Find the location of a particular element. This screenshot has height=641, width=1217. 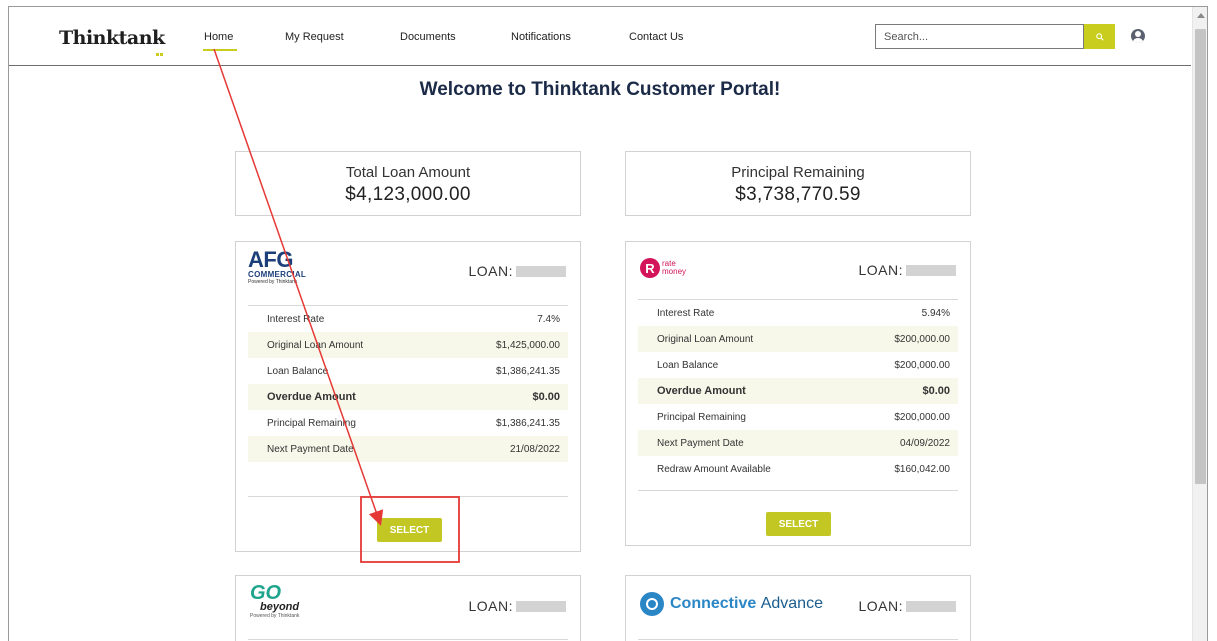

vertical-scrollbar is located at coordinates (1199, 324).